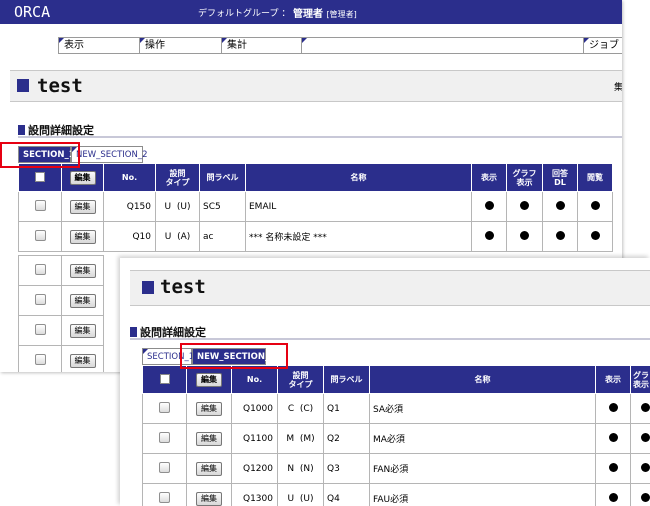 This screenshot has height=506, width=650. What do you see at coordinates (180, 45) in the screenshot?
I see `menu-operation: 操作` at bounding box center [180, 45].